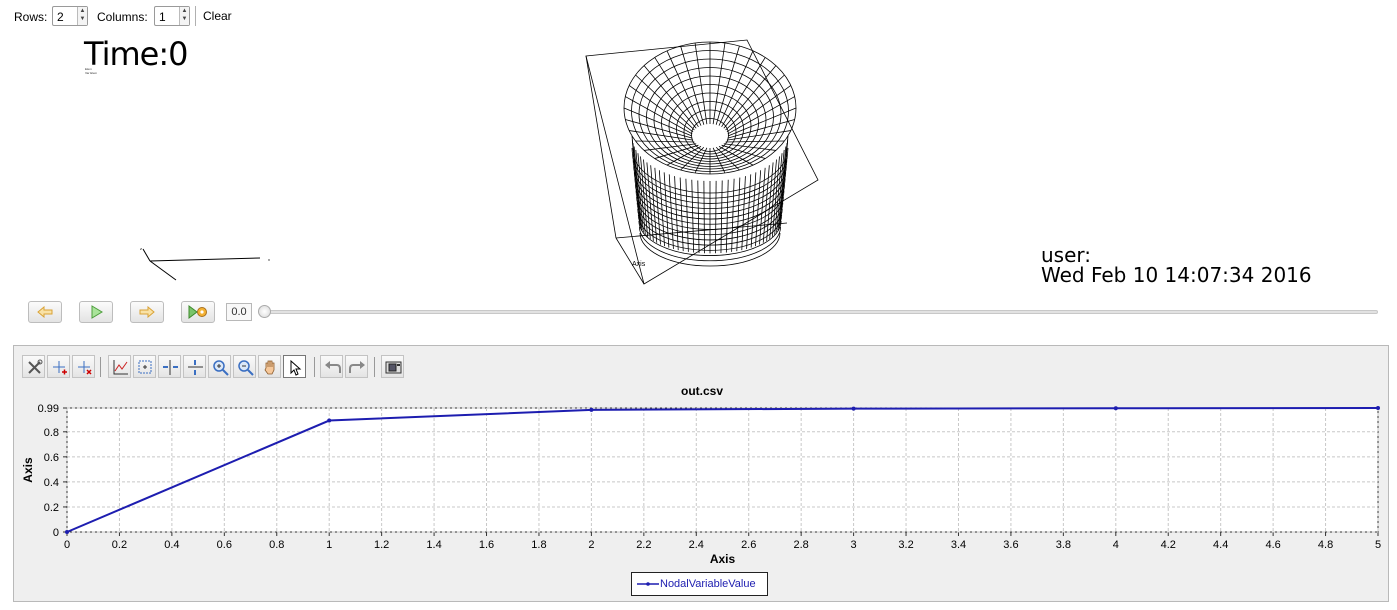 The image size is (1397, 610). What do you see at coordinates (239, 312) in the screenshot?
I see `time-value-field: 0.0` at bounding box center [239, 312].